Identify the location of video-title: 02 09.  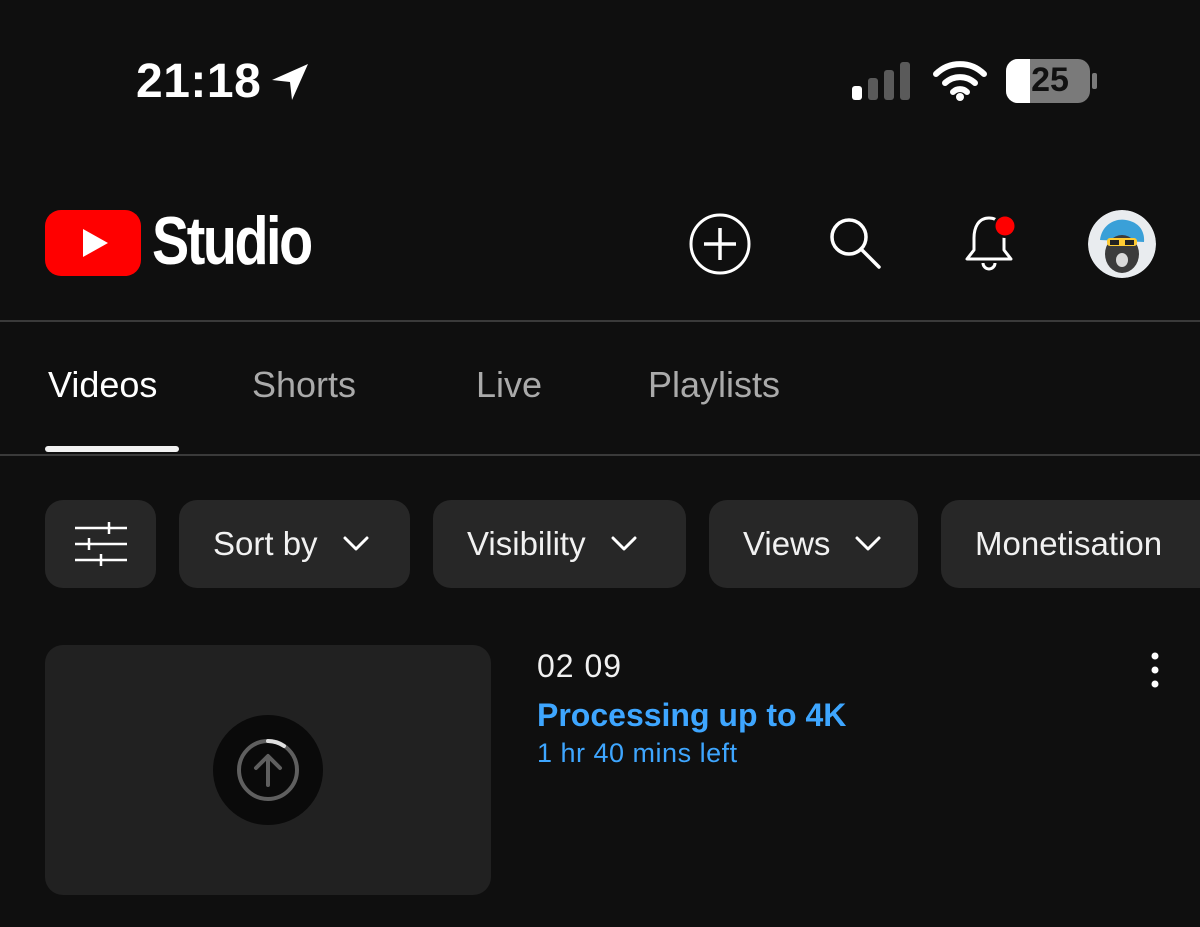
(579, 666).